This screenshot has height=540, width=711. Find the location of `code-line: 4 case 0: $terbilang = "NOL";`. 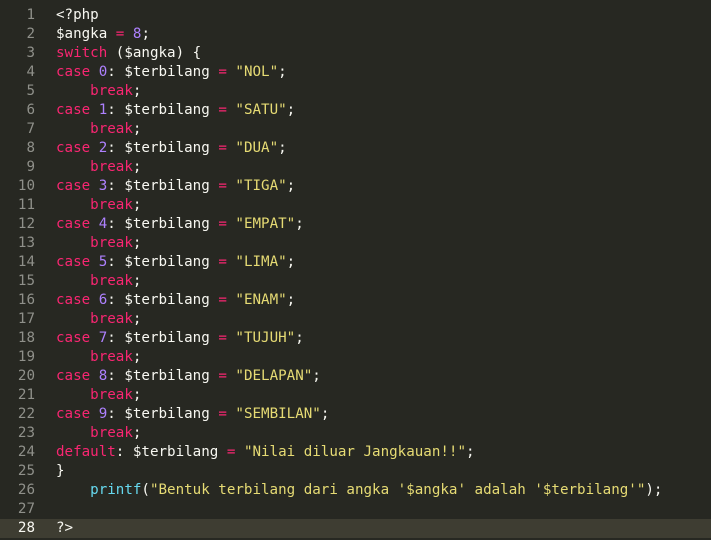

code-line: 4 case 0: $terbilang = "NOL"; is located at coordinates (355, 72).